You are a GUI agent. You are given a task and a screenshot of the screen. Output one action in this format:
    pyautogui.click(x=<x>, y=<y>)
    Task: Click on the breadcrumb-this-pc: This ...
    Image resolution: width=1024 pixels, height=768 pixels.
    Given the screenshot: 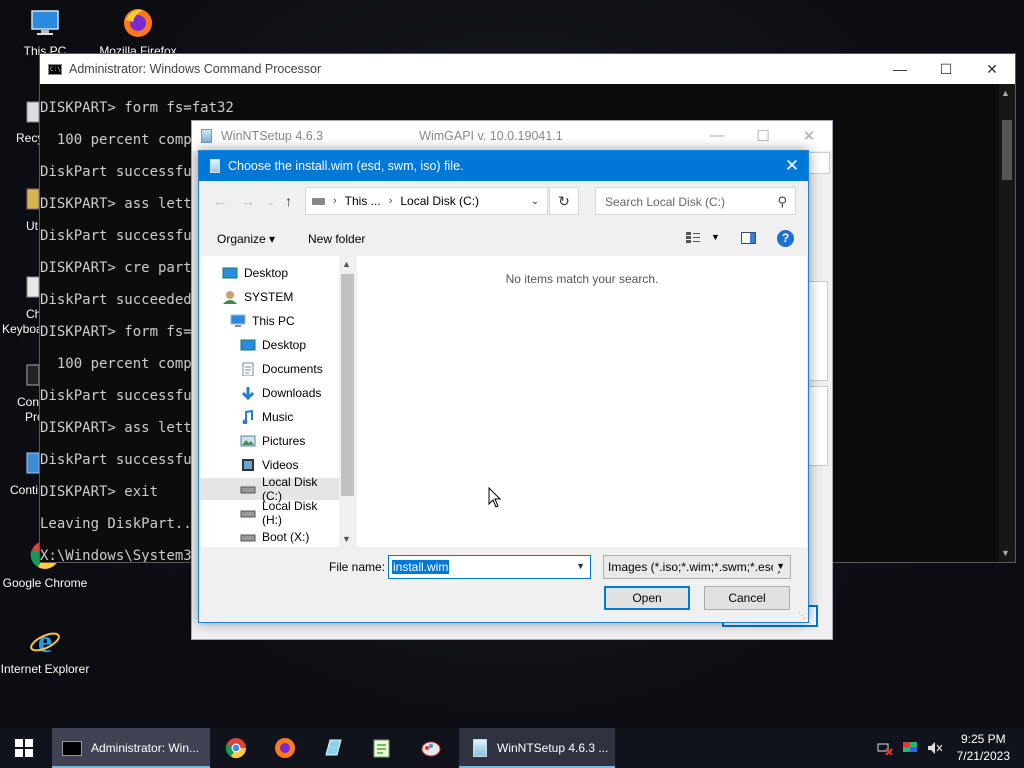 What is the action you would take?
    pyautogui.click(x=363, y=201)
    